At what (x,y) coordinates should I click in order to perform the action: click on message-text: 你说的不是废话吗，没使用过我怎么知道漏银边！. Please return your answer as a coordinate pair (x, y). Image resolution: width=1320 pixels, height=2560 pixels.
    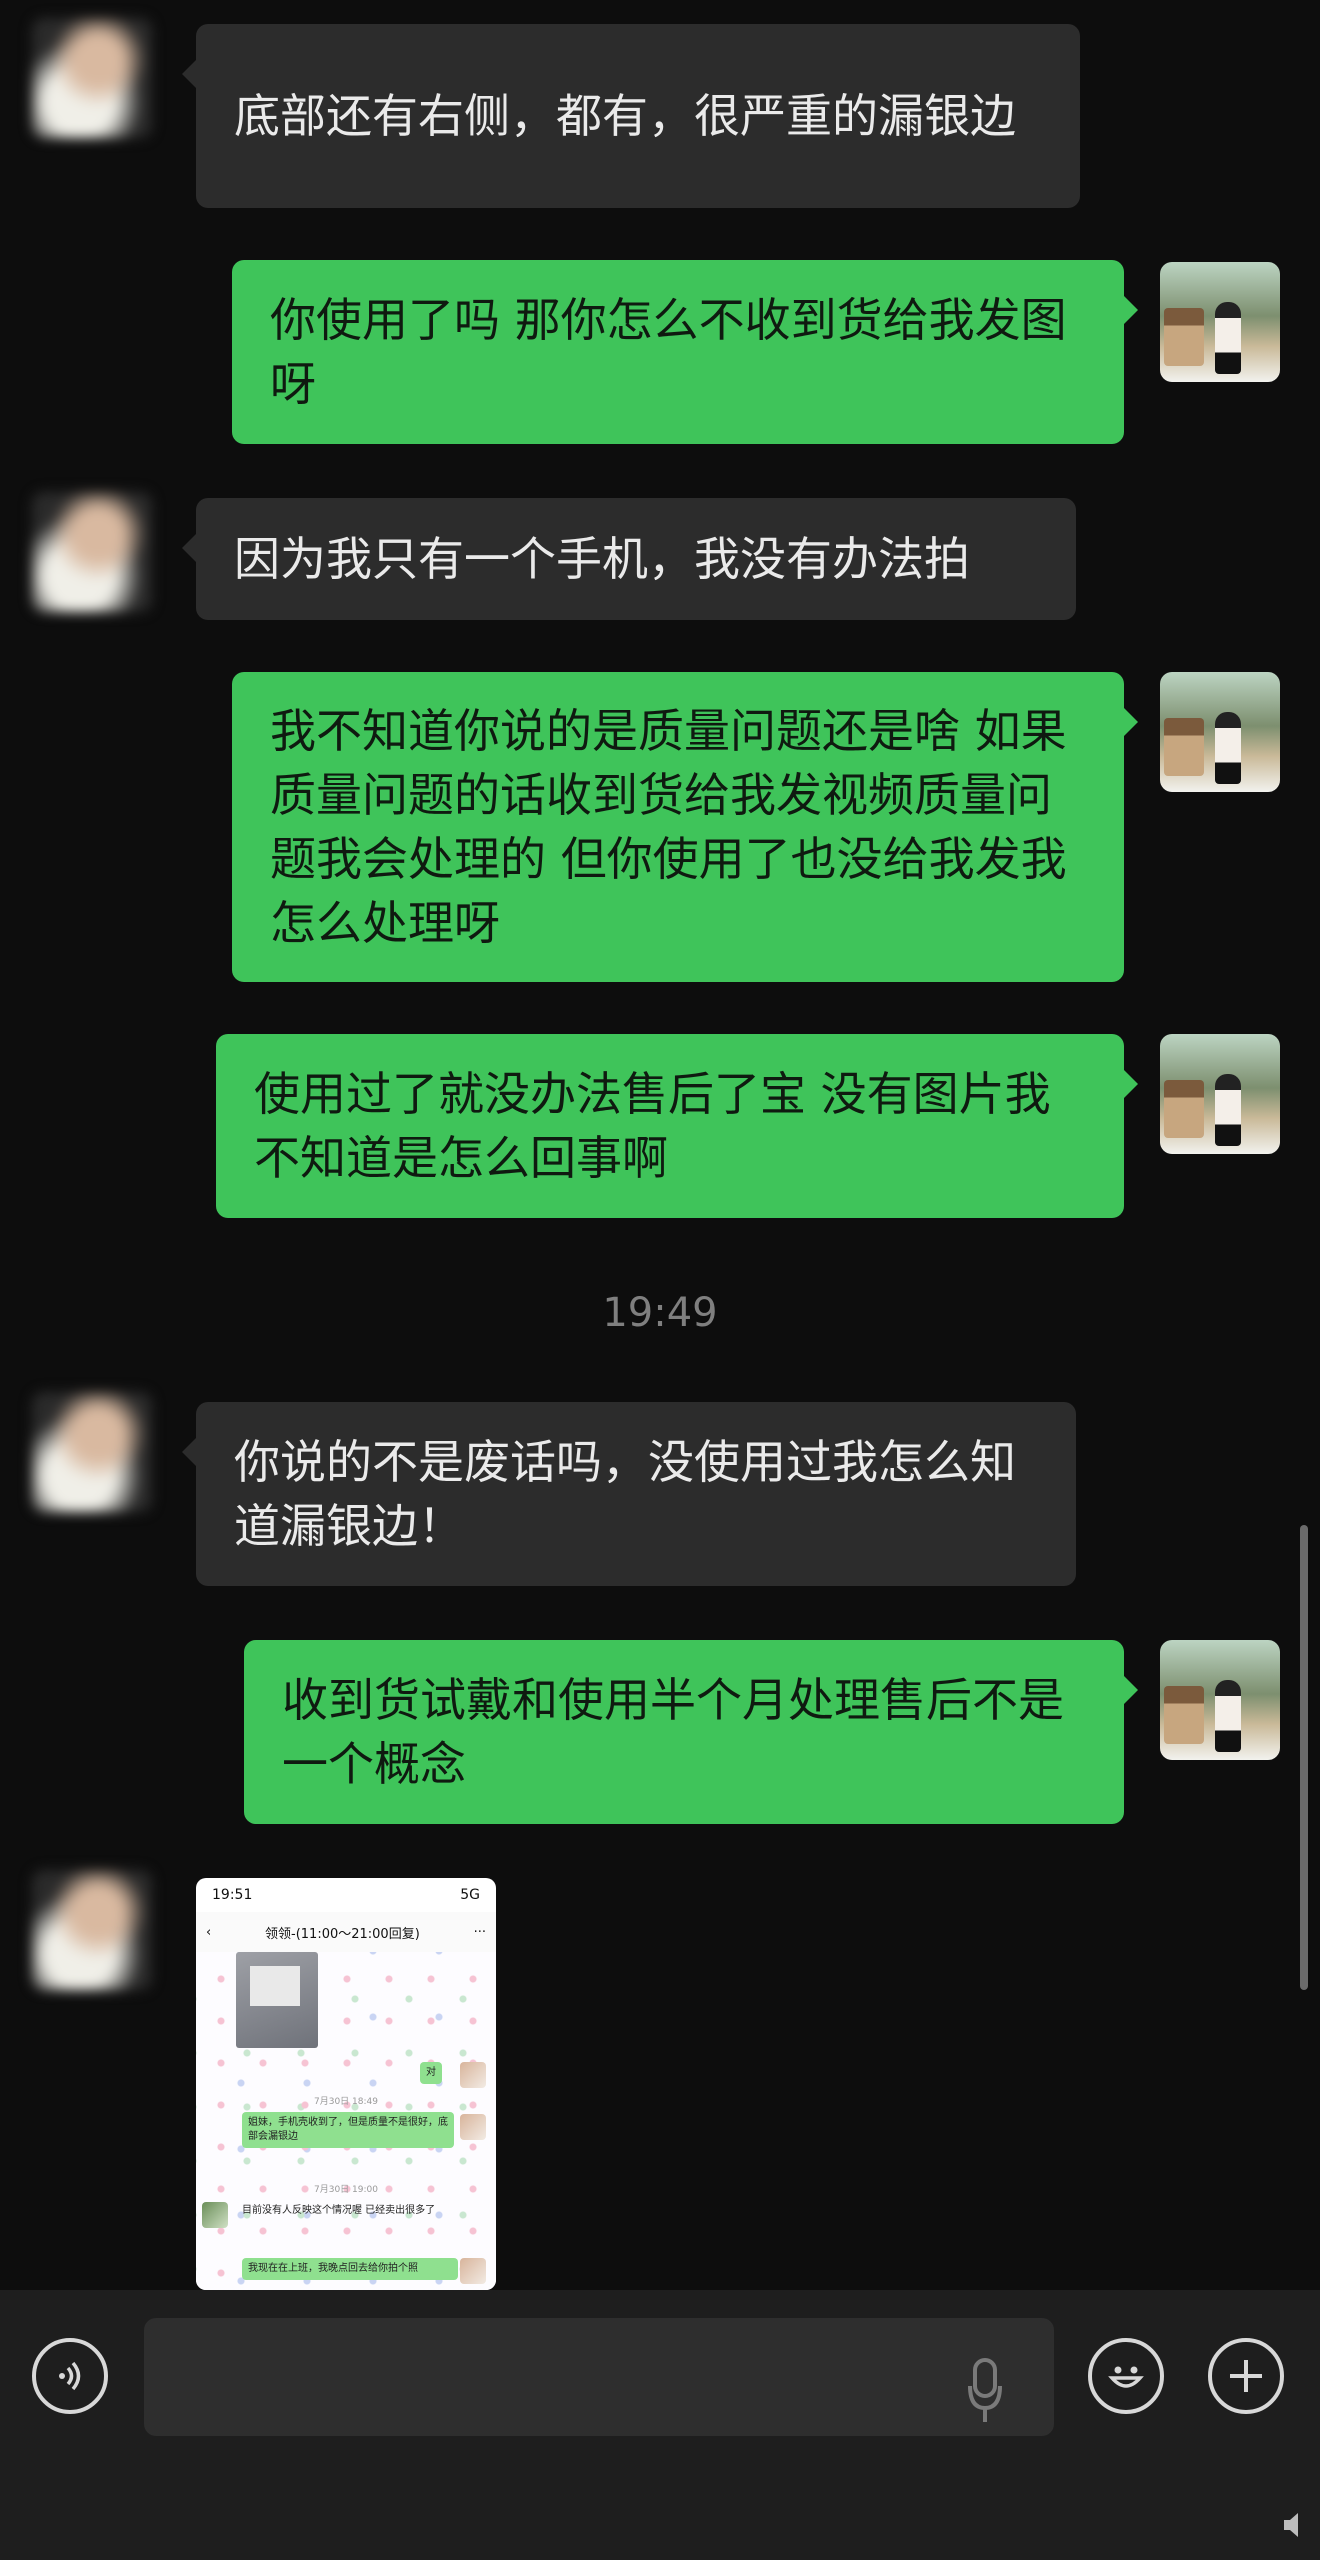
    Looking at the image, I should click on (625, 1494).